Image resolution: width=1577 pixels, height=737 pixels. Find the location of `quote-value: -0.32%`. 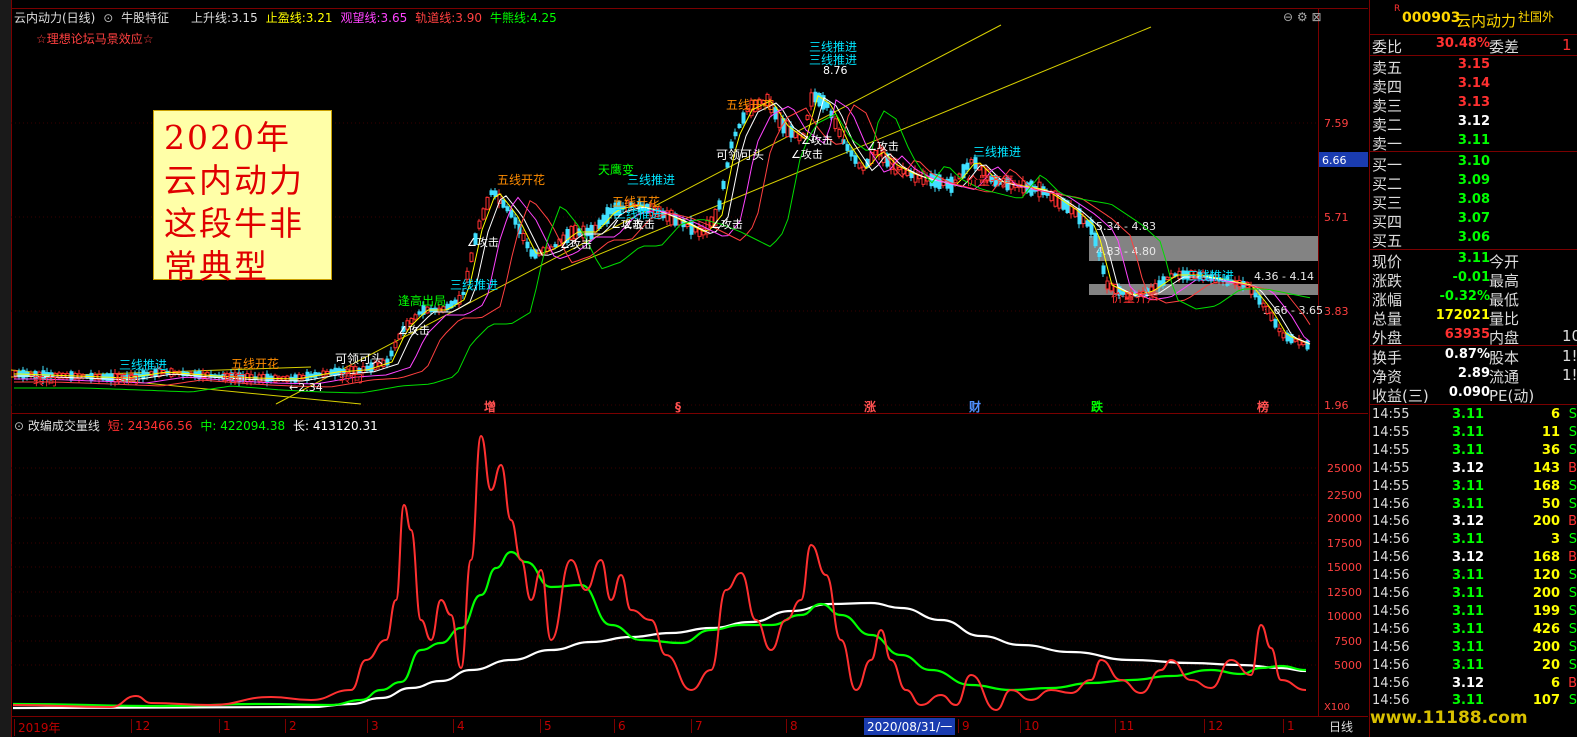

quote-value: -0.32% is located at coordinates (1465, 296).